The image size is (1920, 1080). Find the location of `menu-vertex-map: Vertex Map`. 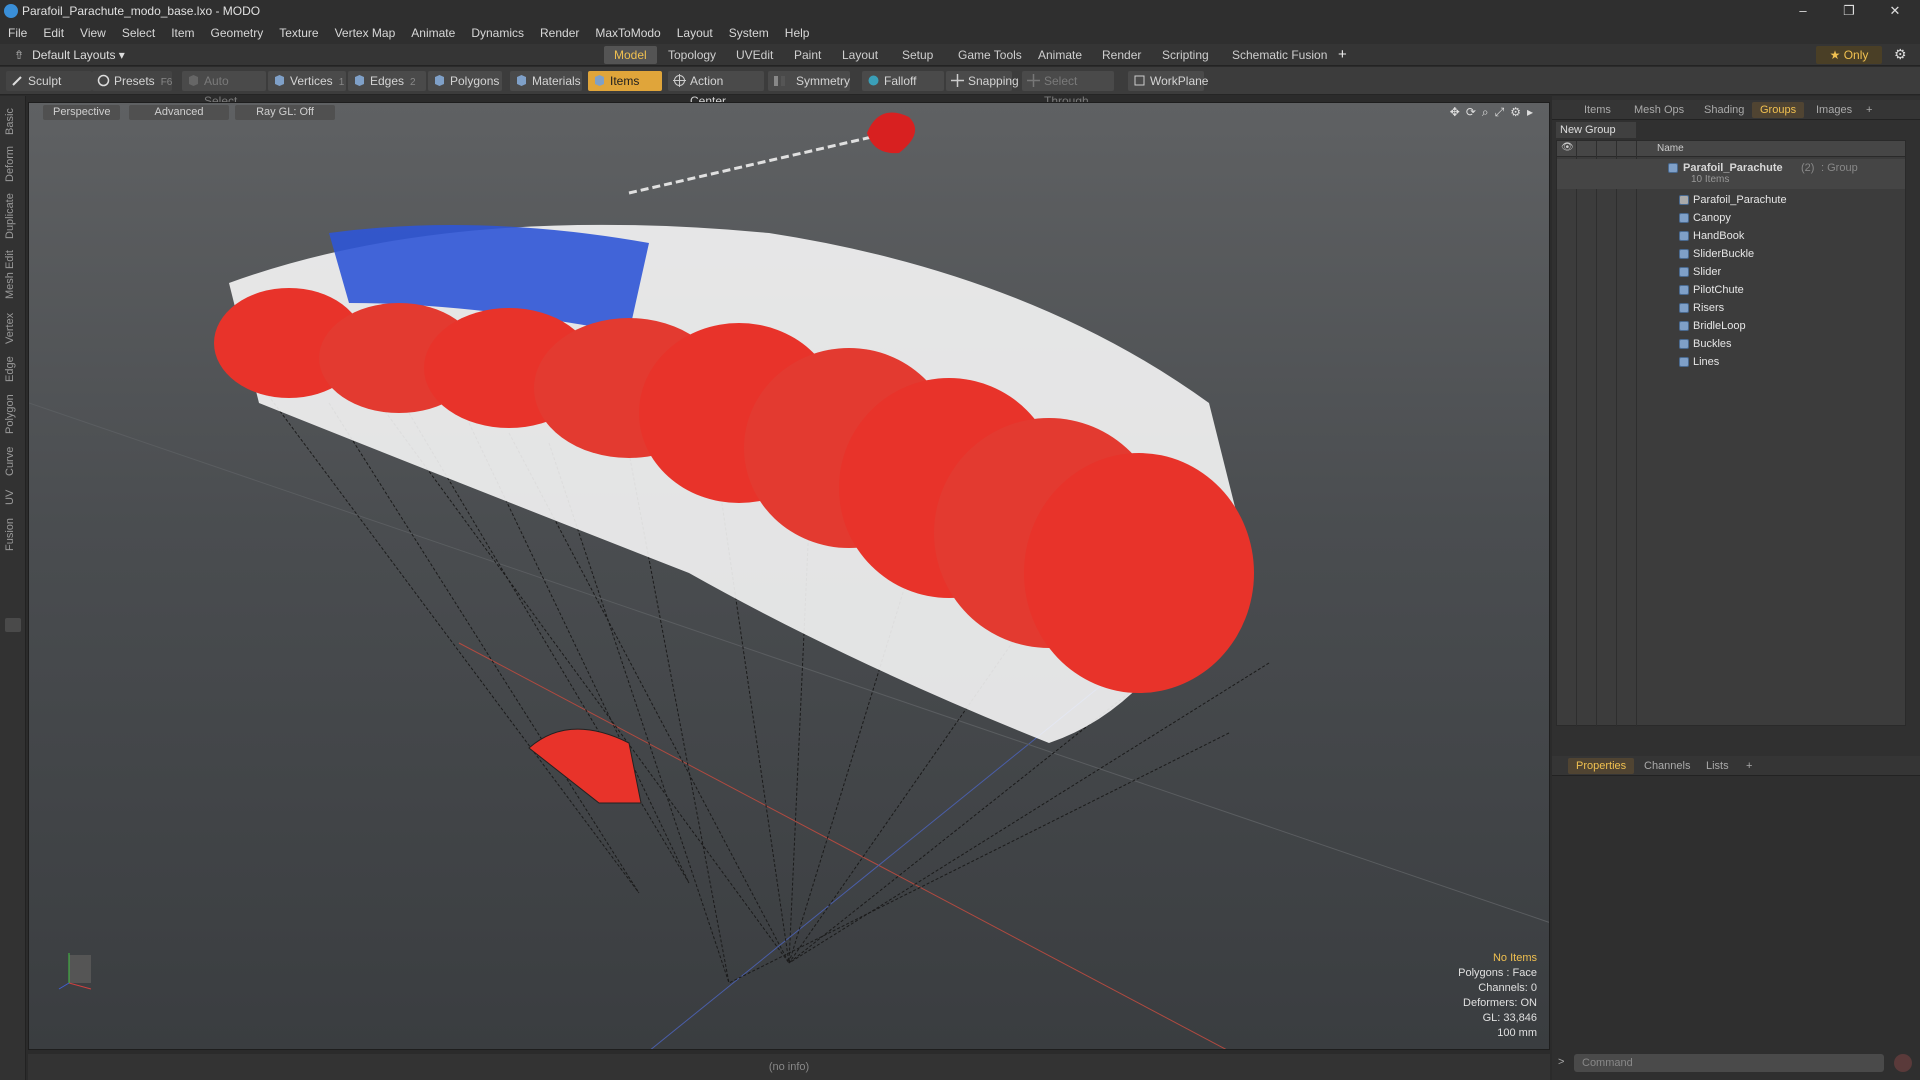

menu-vertex-map: Vertex Map is located at coordinates (365, 33).